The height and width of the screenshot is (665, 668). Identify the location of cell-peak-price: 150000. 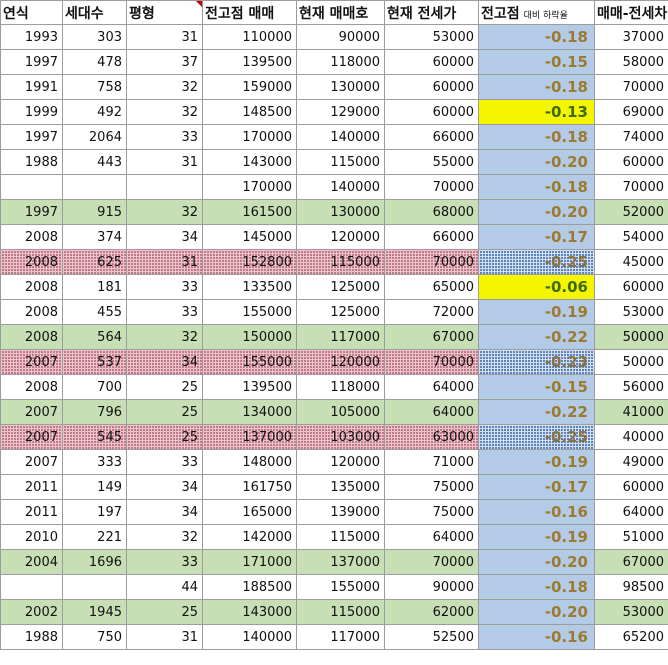
(249, 337).